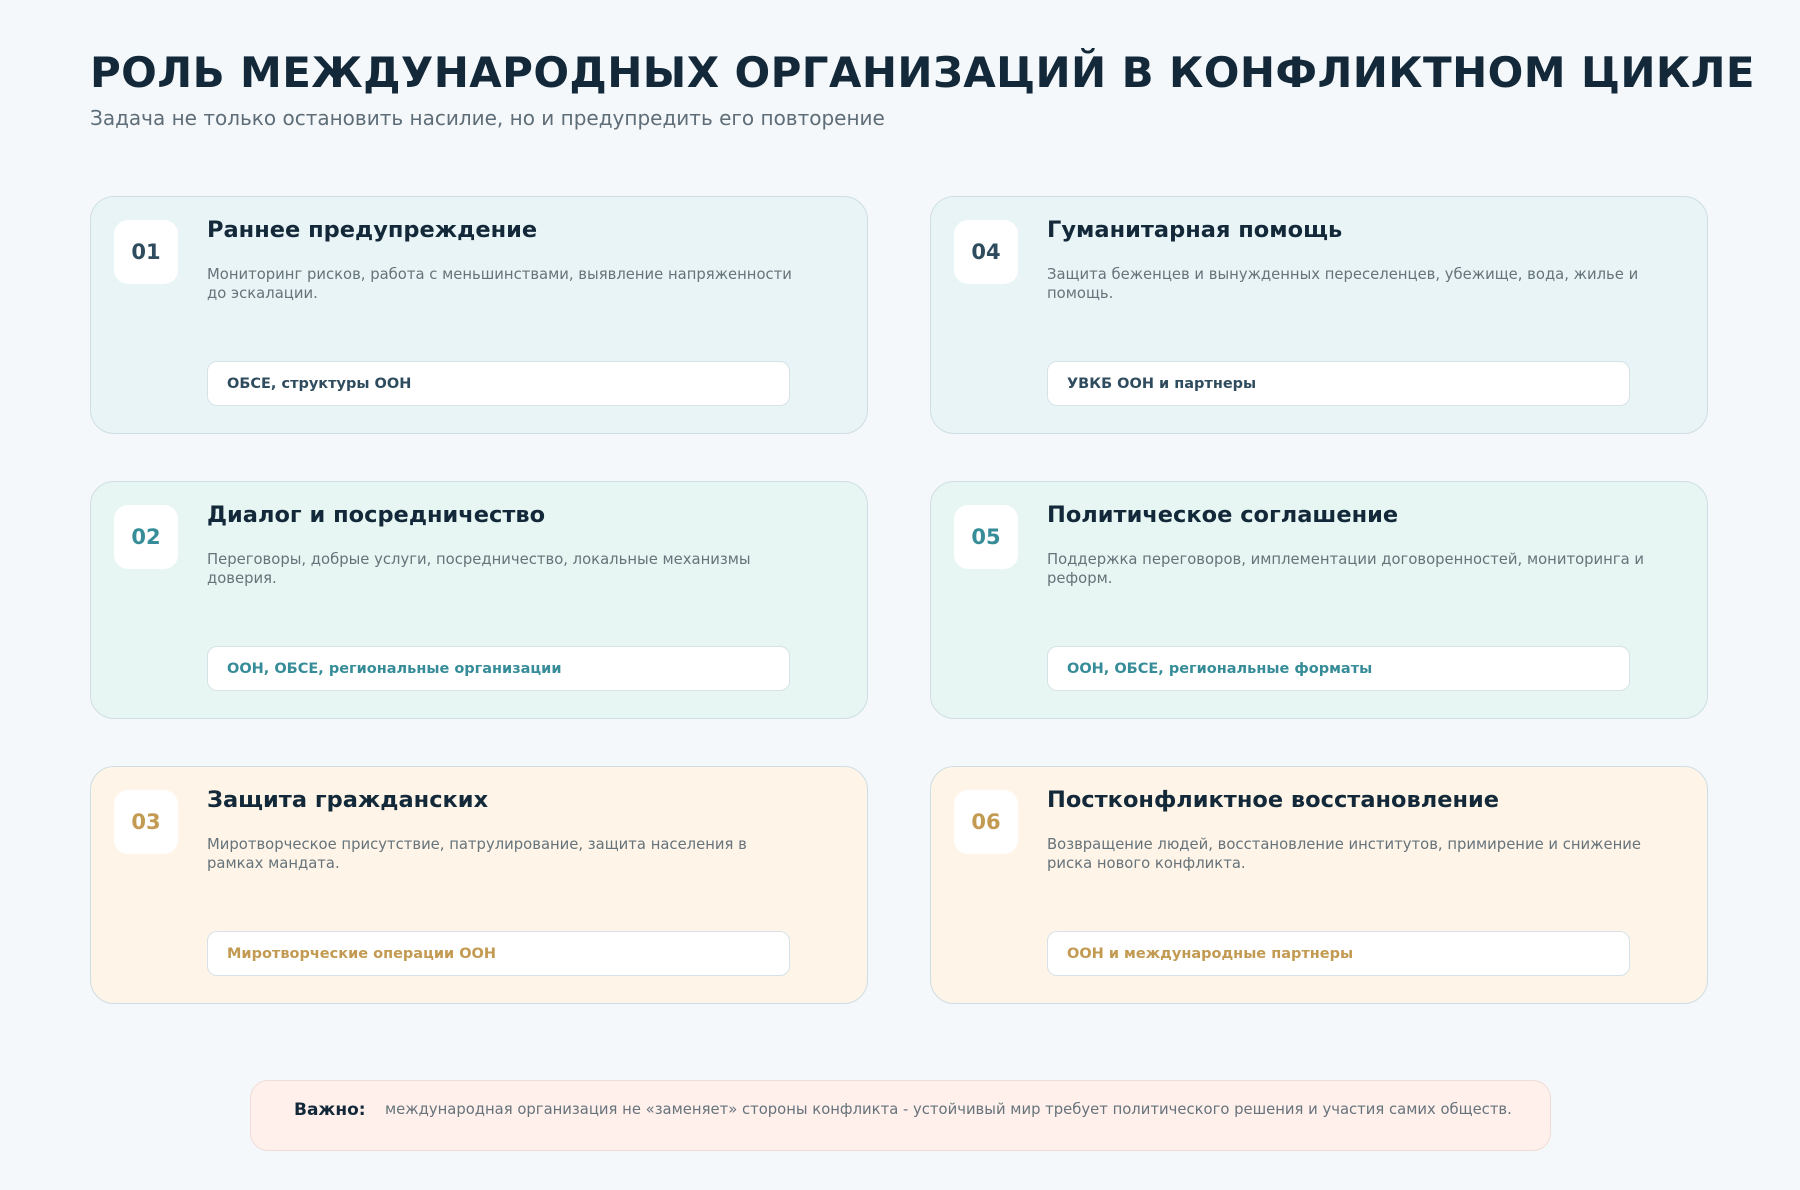 This screenshot has height=1190, width=1800. Describe the element at coordinates (1195, 230) in the screenshot. I see `card-title: Гуманитарная помощь` at that location.